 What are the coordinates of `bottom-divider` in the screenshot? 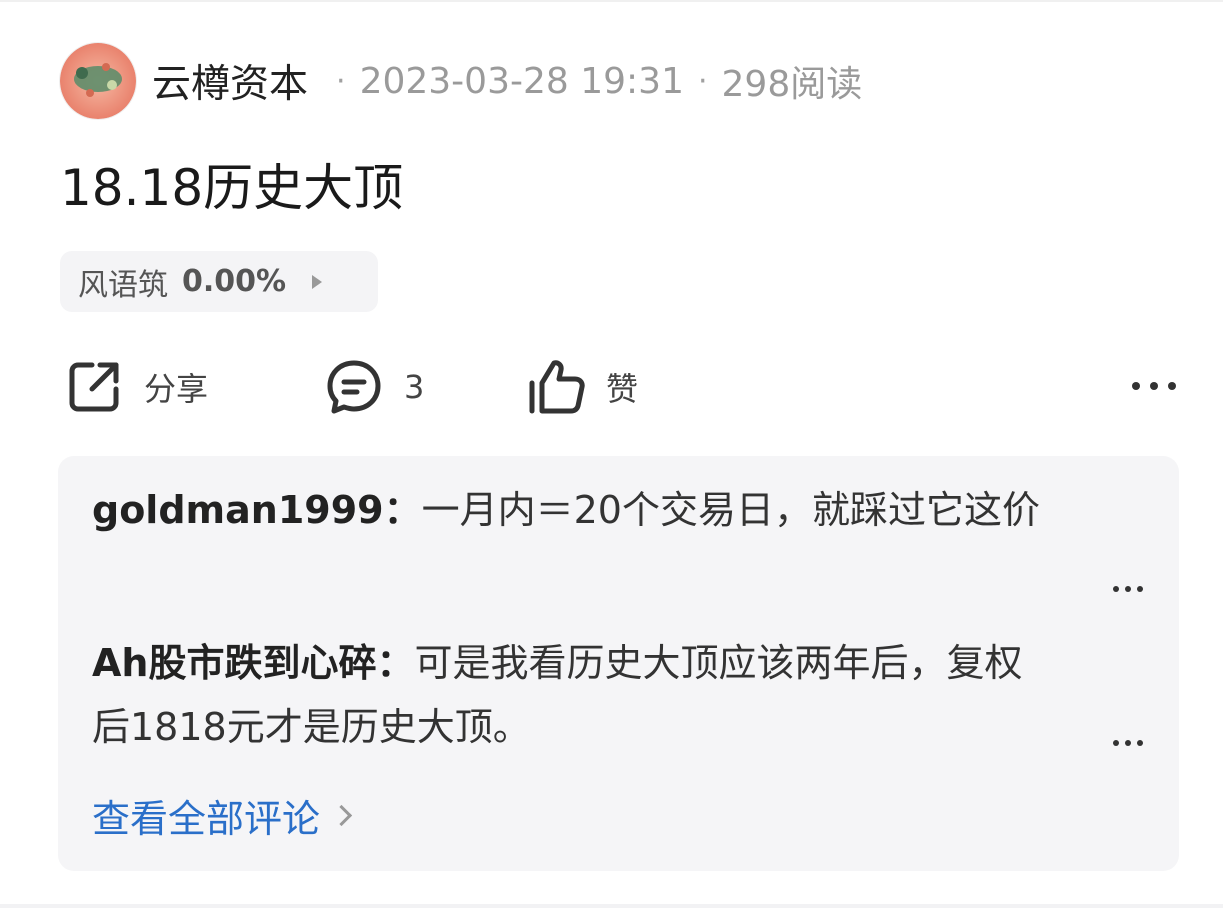 It's located at (611, 906).